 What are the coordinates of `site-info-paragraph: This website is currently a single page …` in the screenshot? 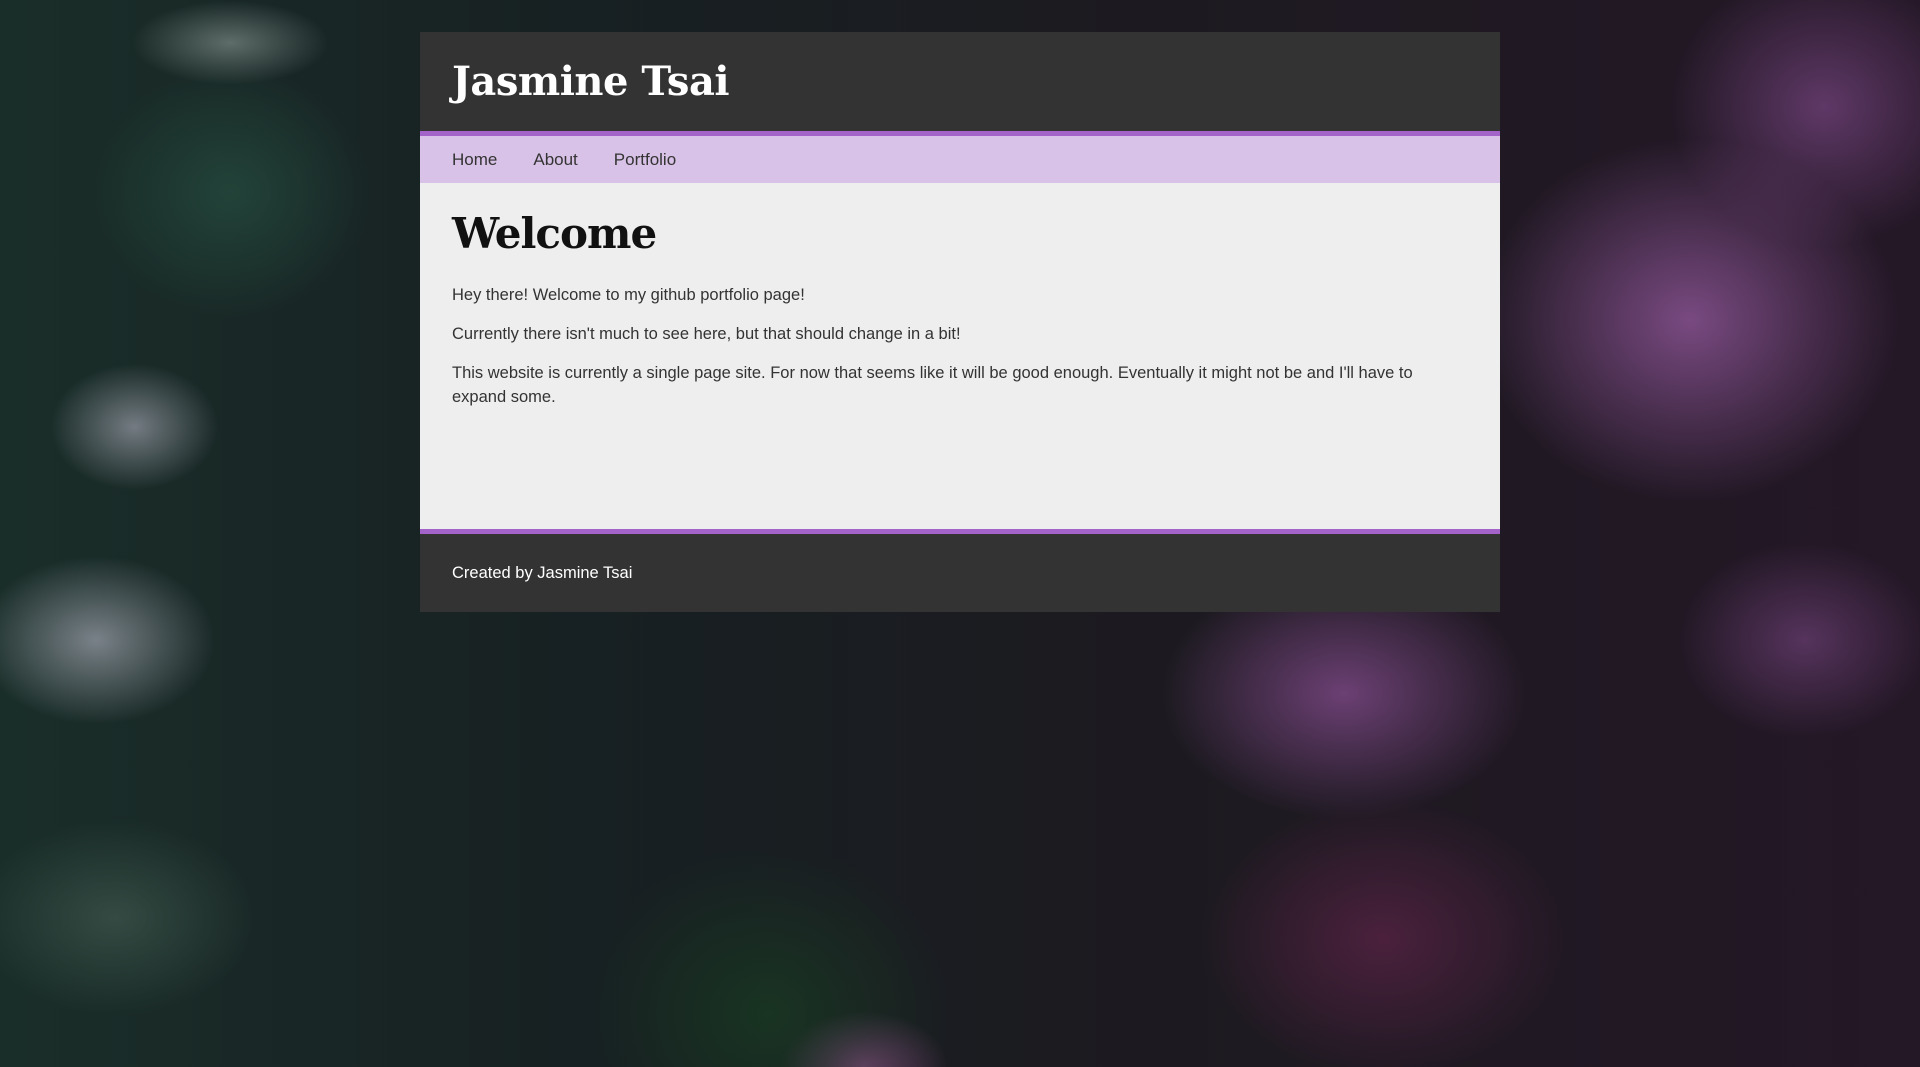 It's located at (932, 385).